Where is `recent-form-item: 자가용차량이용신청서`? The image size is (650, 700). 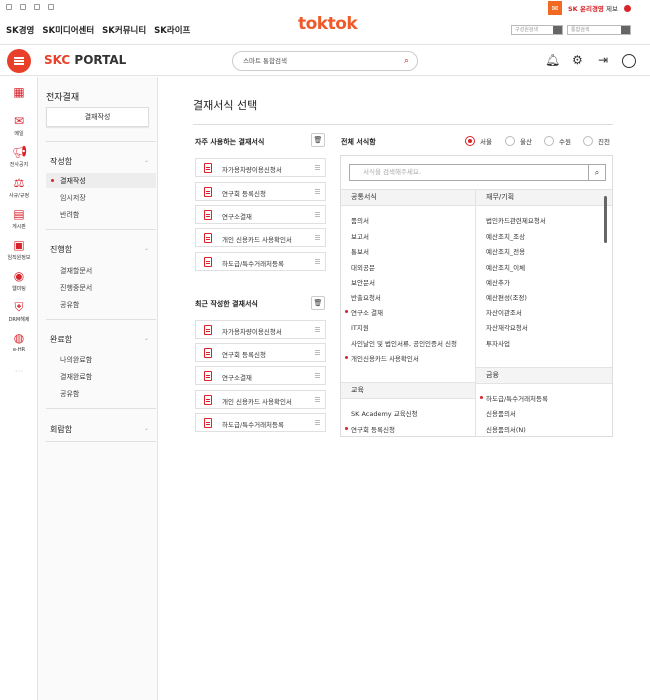
recent-form-item: 자가용차량이용신청서 is located at coordinates (260, 329).